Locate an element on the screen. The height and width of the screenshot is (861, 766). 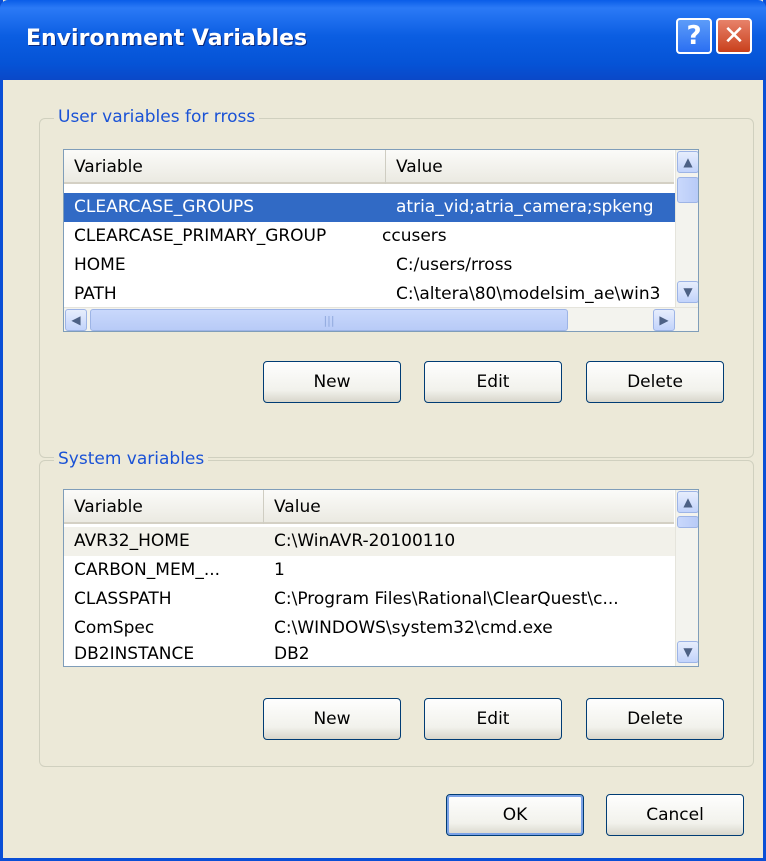
table-row: AVR32_HOME C:\WinAVR-20100110 is located at coordinates (370, 541).